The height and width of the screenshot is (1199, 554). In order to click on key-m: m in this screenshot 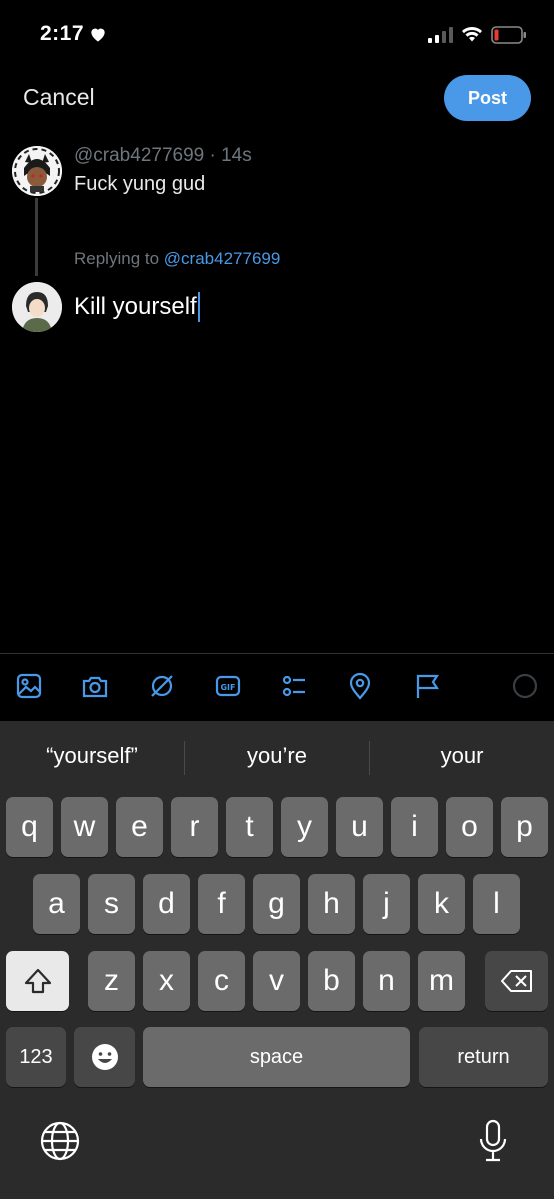, I will do `click(441, 981)`.